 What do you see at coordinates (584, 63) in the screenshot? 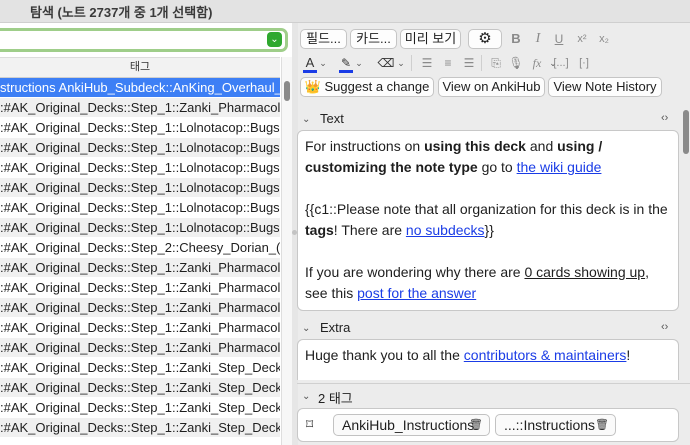
I see `html-editor-button: [·]` at bounding box center [584, 63].